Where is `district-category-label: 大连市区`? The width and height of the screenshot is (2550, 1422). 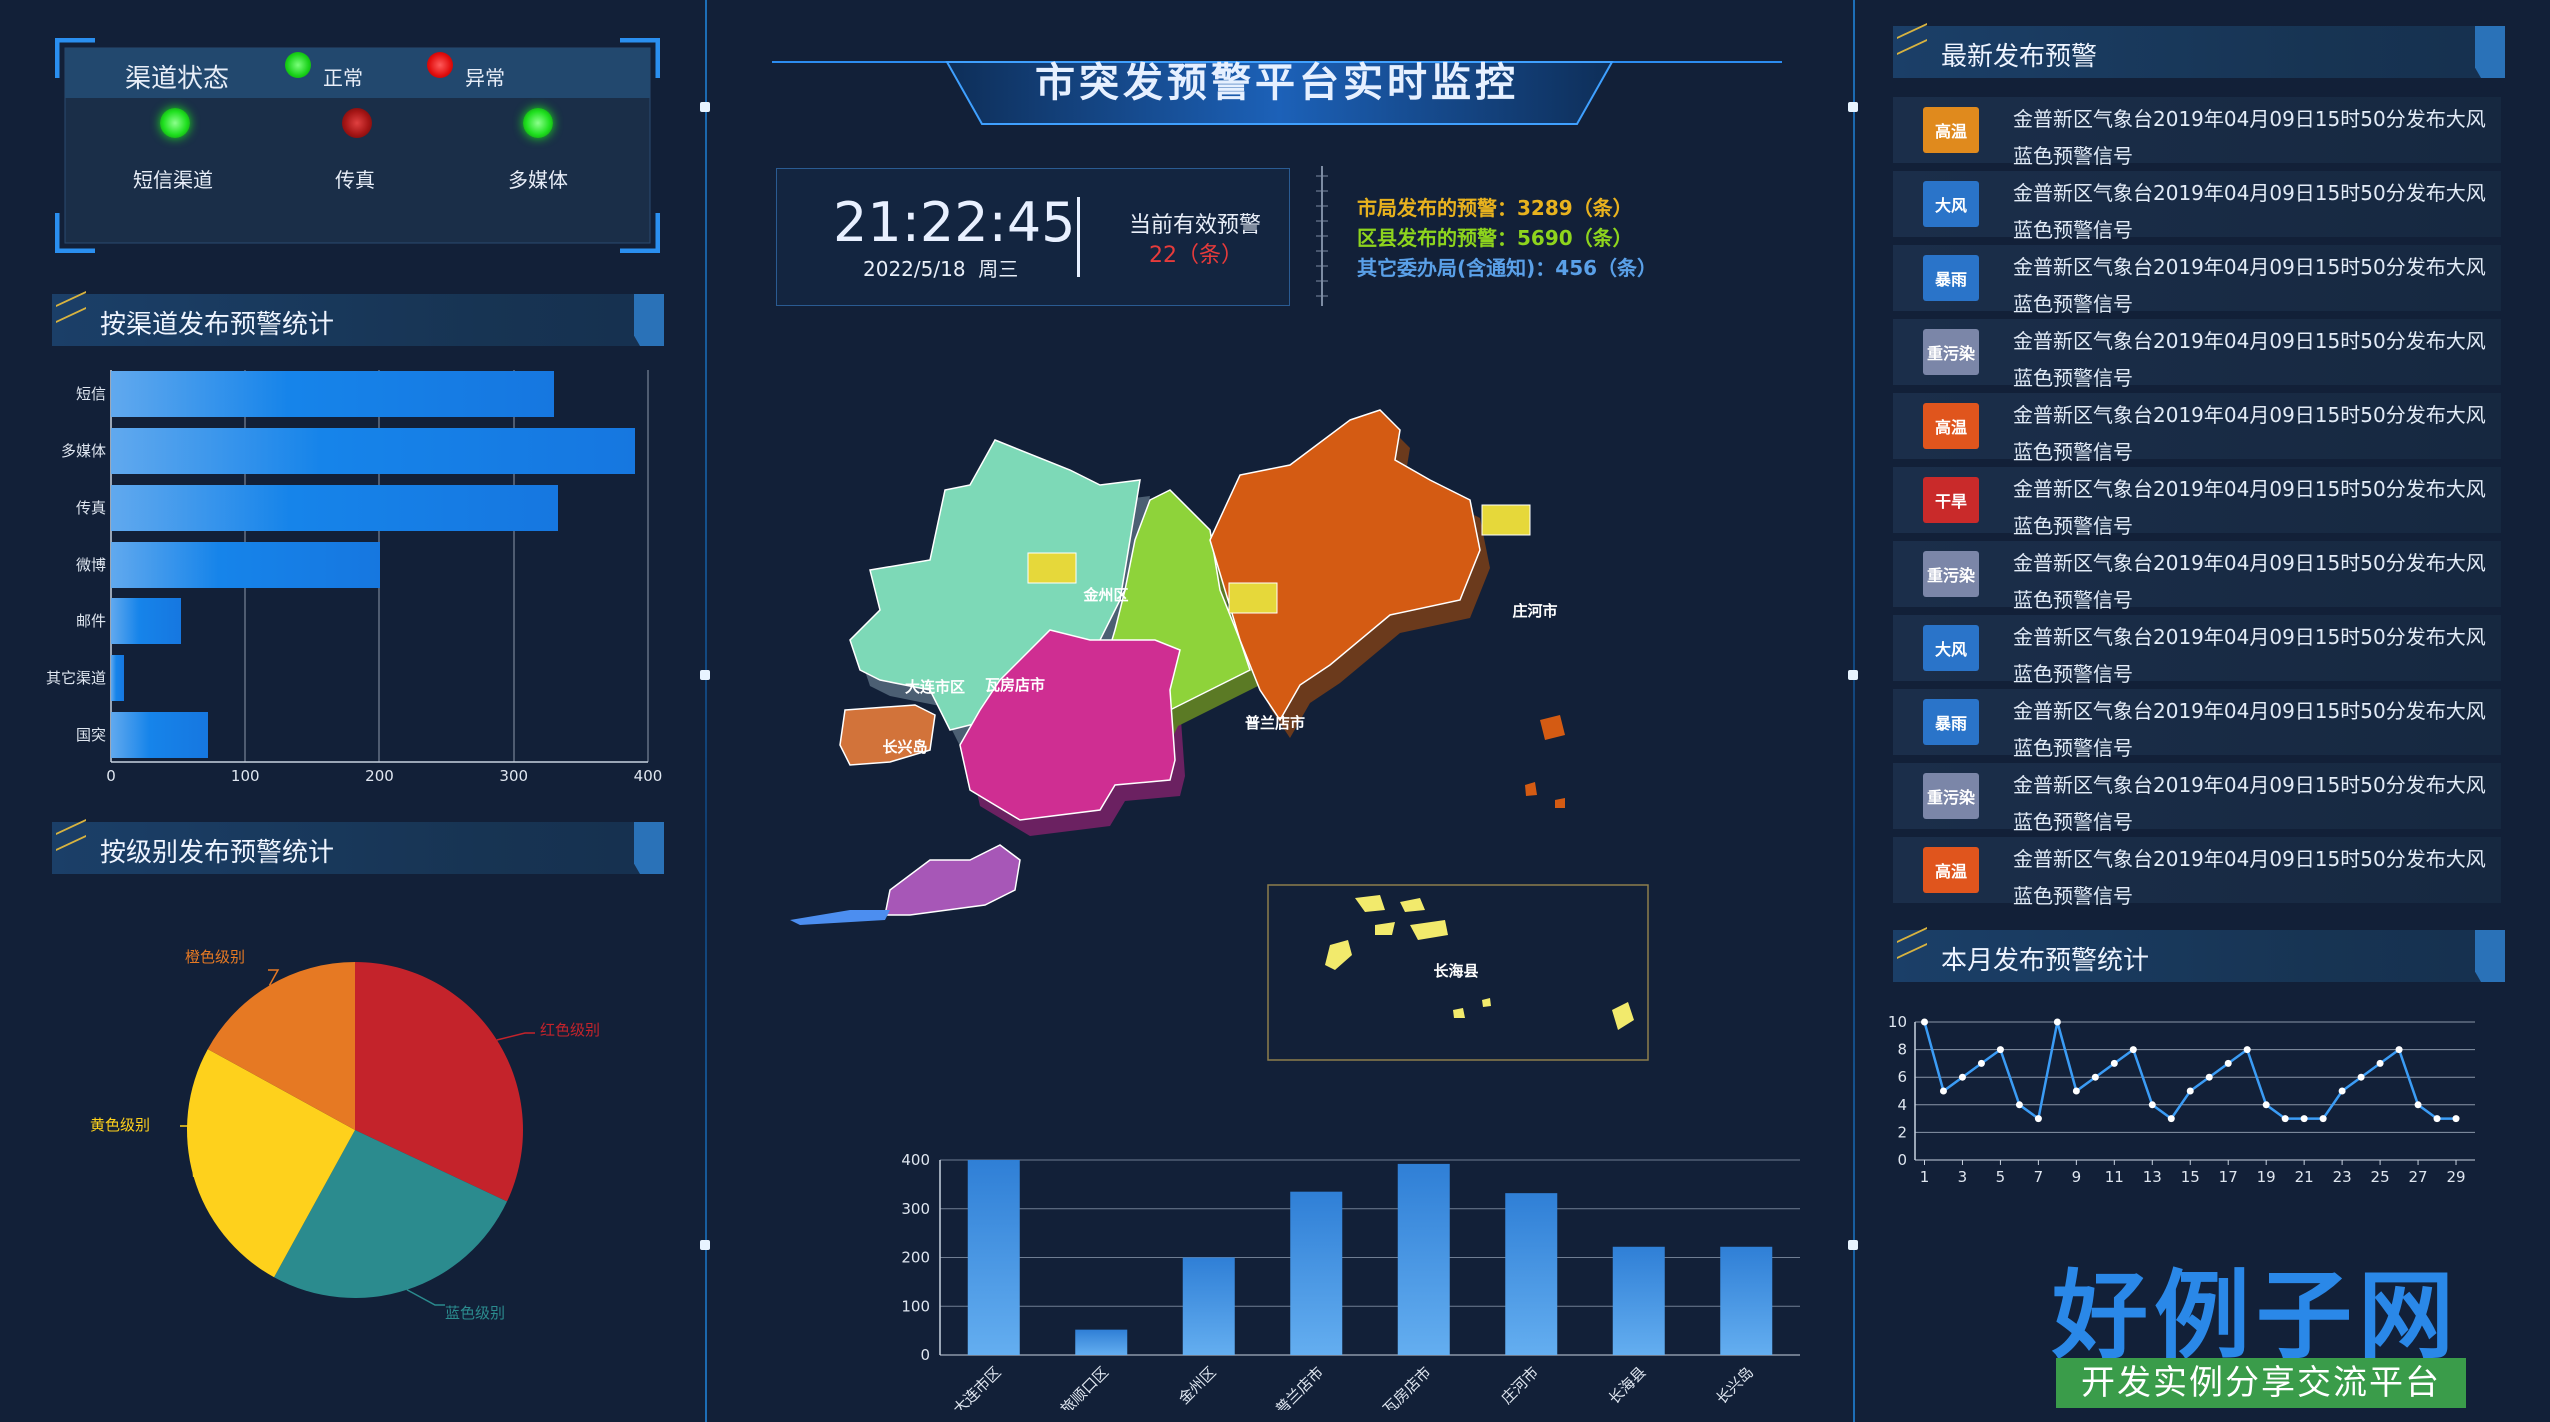 district-category-label: 大连市区 is located at coordinates (976, 1386).